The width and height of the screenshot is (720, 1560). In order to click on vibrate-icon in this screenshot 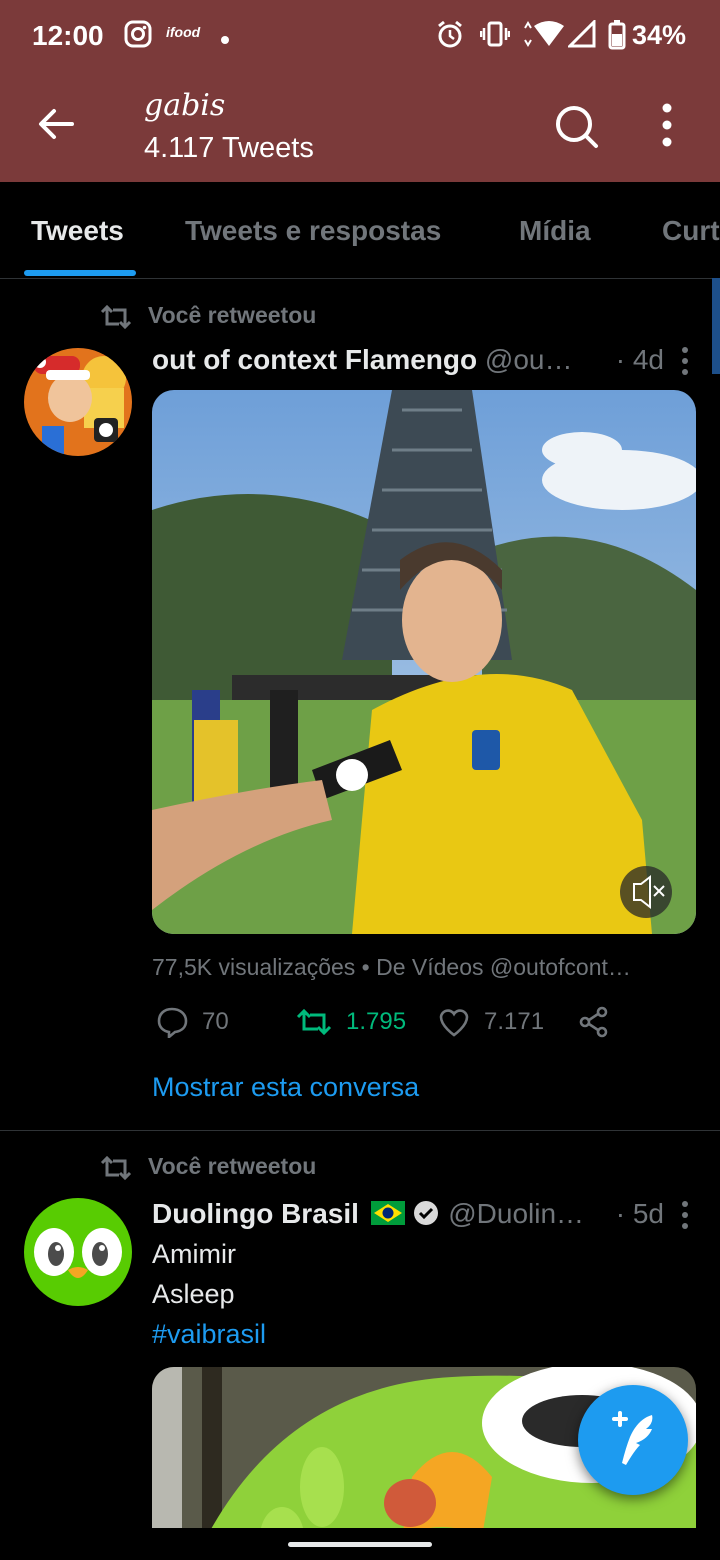, I will do `click(495, 36)`.